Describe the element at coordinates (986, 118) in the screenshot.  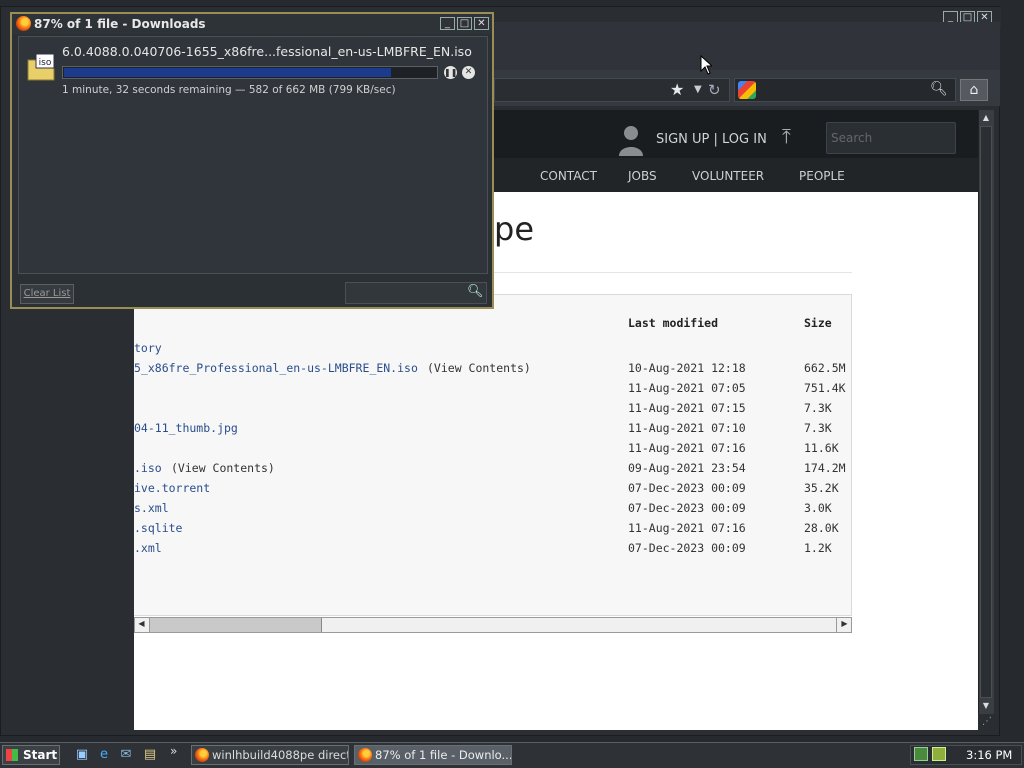
I see `scroll-up-arrow-icon: ▲` at that location.